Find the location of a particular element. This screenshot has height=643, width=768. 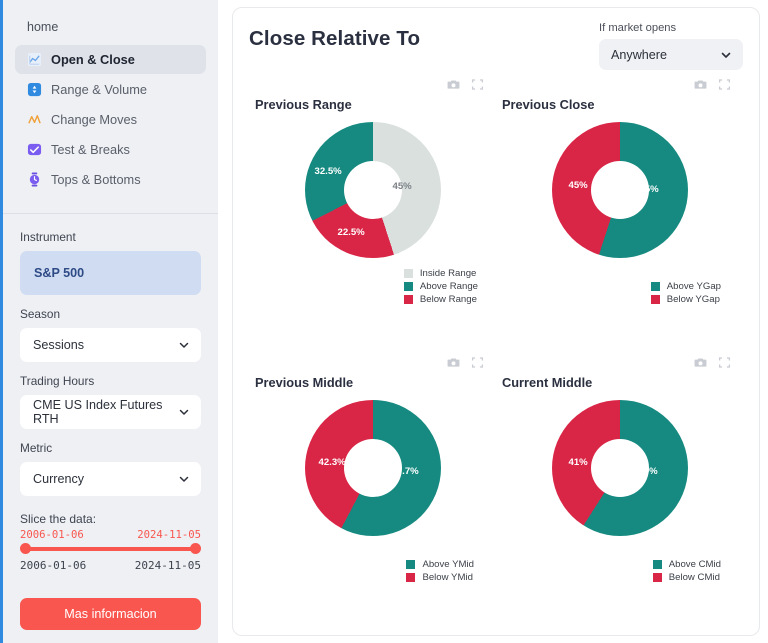

sidebar-item-change-moves: Change Moves is located at coordinates (110, 119).